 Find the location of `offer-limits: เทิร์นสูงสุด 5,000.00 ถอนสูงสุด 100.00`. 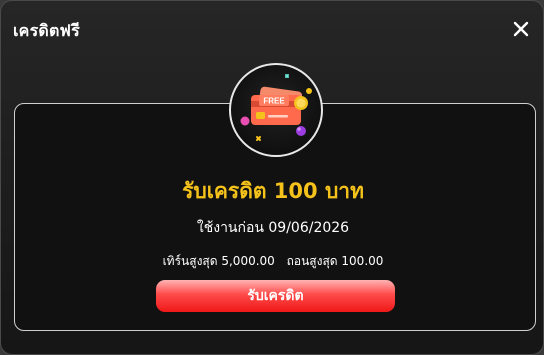

offer-limits: เทิร์นสูงสุด 5,000.00 ถอนสูงสุด 100.00 is located at coordinates (272, 261).